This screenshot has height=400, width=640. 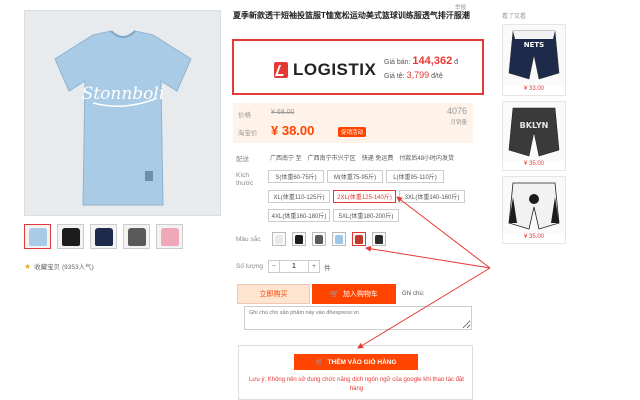 I want to click on shipping-info: 广西南宁 至 广西南宁市兴宁区 快递 免运费 付款后48小时内发货, so click(x=362, y=157).